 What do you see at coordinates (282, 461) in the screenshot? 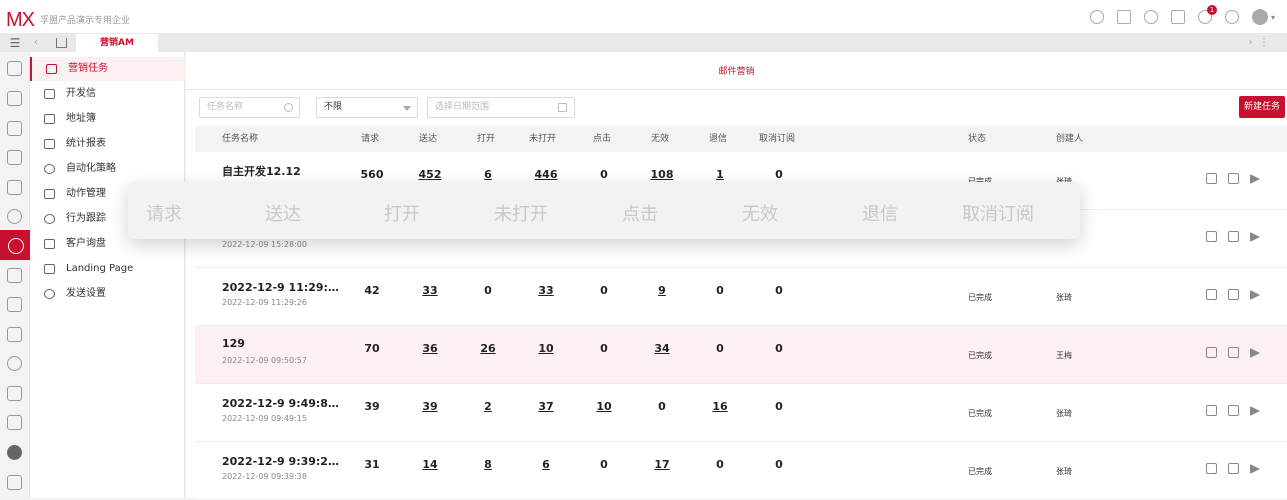
I see `task-name: 2022-12-9 9:39:21张琦` at bounding box center [282, 461].